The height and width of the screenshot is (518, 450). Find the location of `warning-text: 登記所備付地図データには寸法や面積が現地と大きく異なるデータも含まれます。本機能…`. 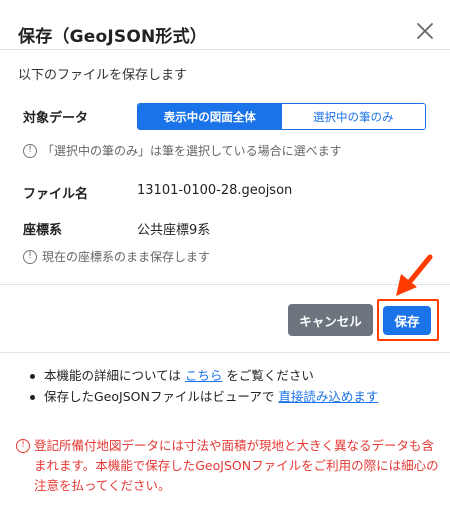

warning-text: 登記所備付地図データには寸法や面積が現地と大きく異なるデータも含まれます。本機能… is located at coordinates (236, 465).